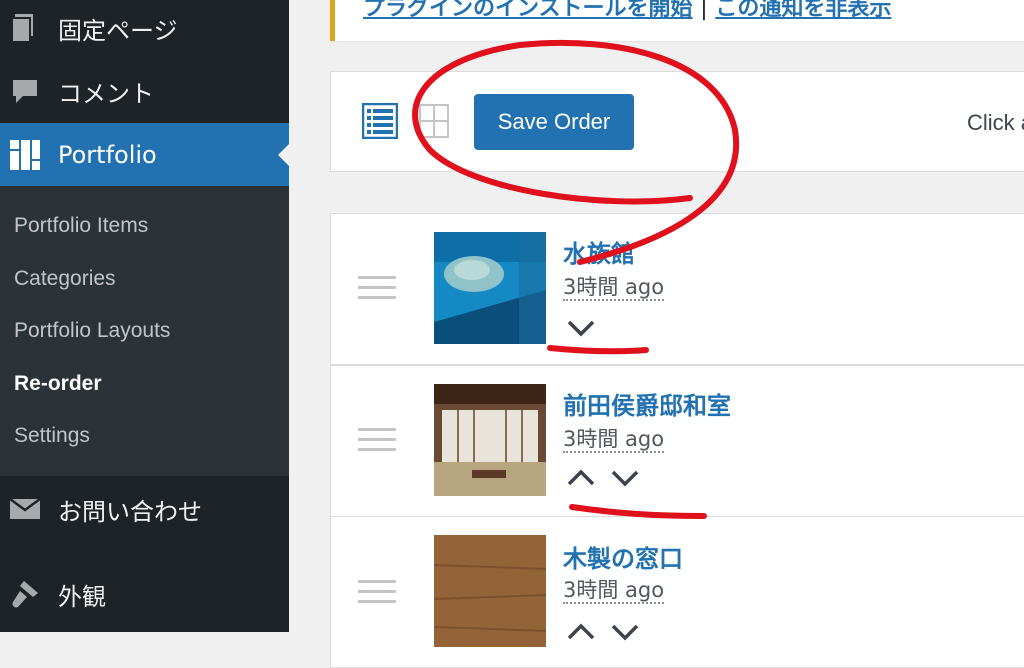  I want to click on menu-item-pages: 固定ページ, so click(144, 28).